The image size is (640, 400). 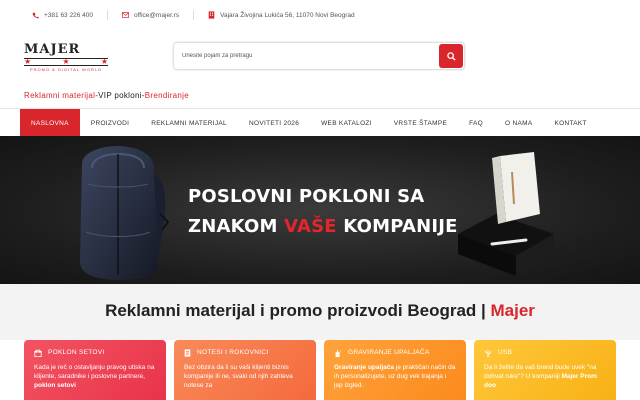 I want to click on nav-reklamni-materijal: REKLAMNI MATERIJAL, so click(x=189, y=123).